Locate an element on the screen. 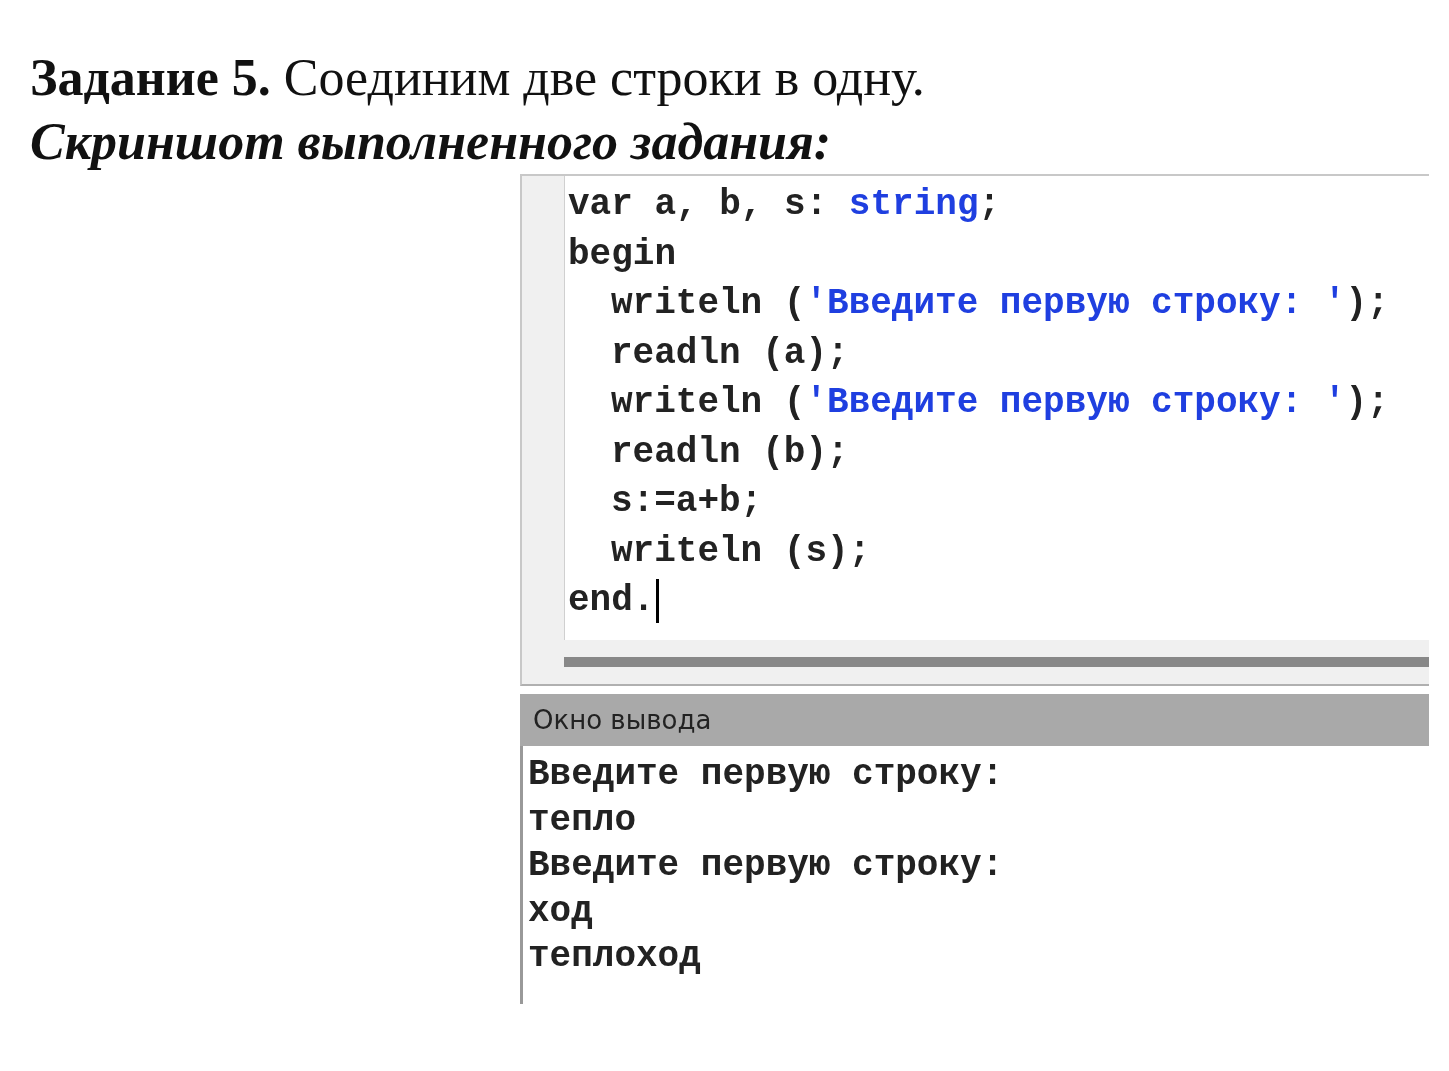  output-panel-title: Окно вывода is located at coordinates (974, 720).